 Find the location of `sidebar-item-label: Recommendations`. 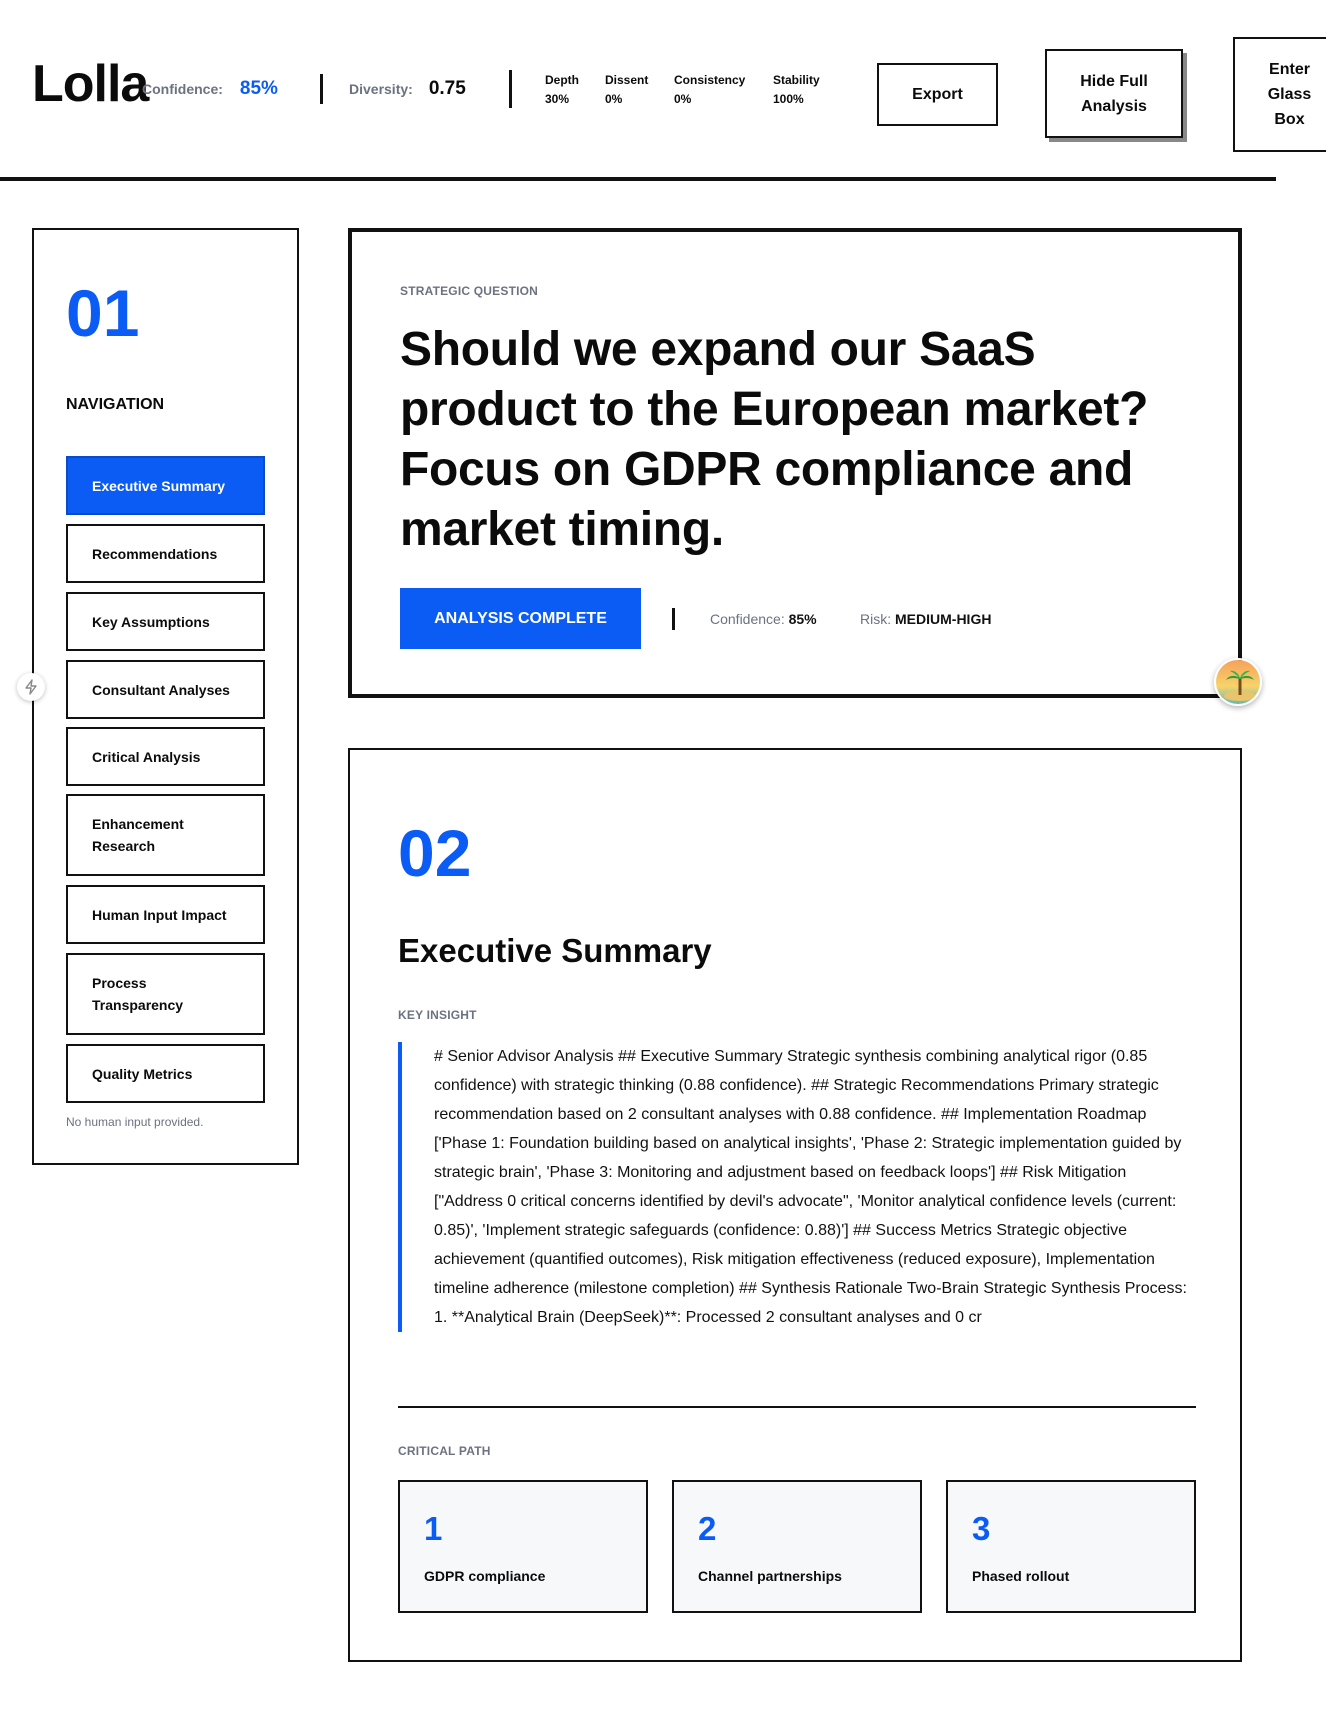

sidebar-item-label: Recommendations is located at coordinates (155, 553).